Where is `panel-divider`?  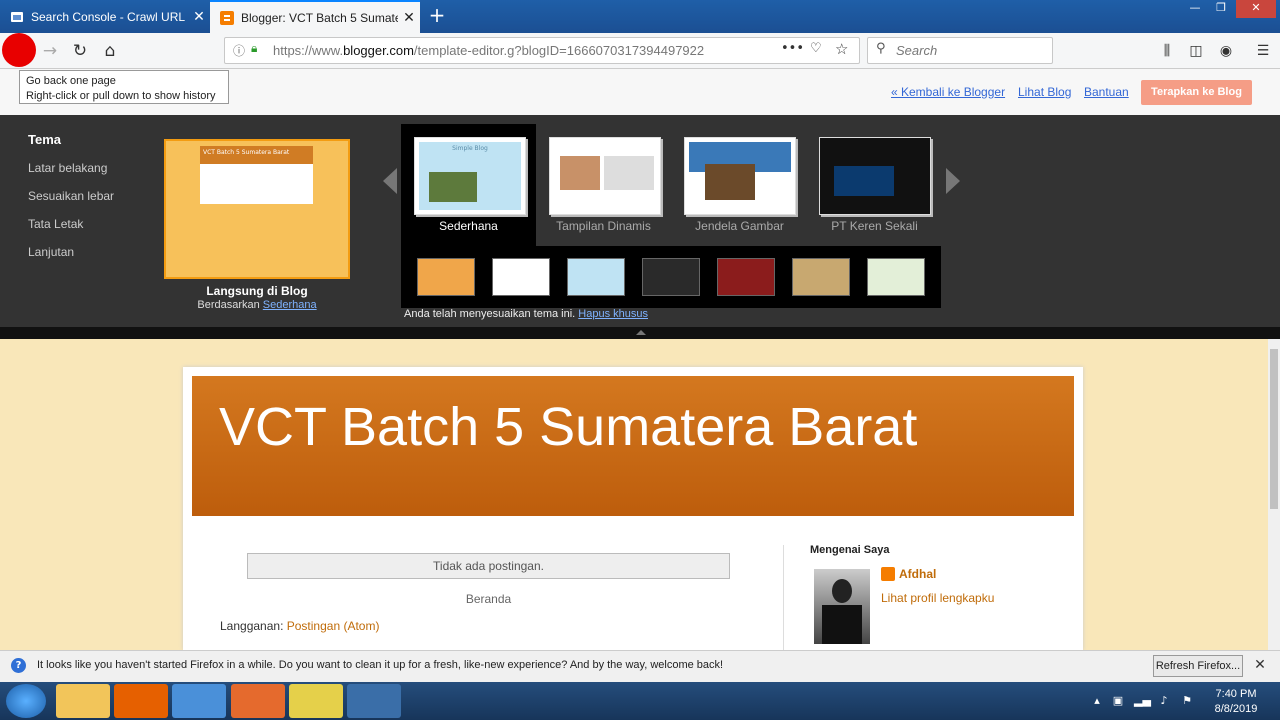 panel-divider is located at coordinates (640, 333).